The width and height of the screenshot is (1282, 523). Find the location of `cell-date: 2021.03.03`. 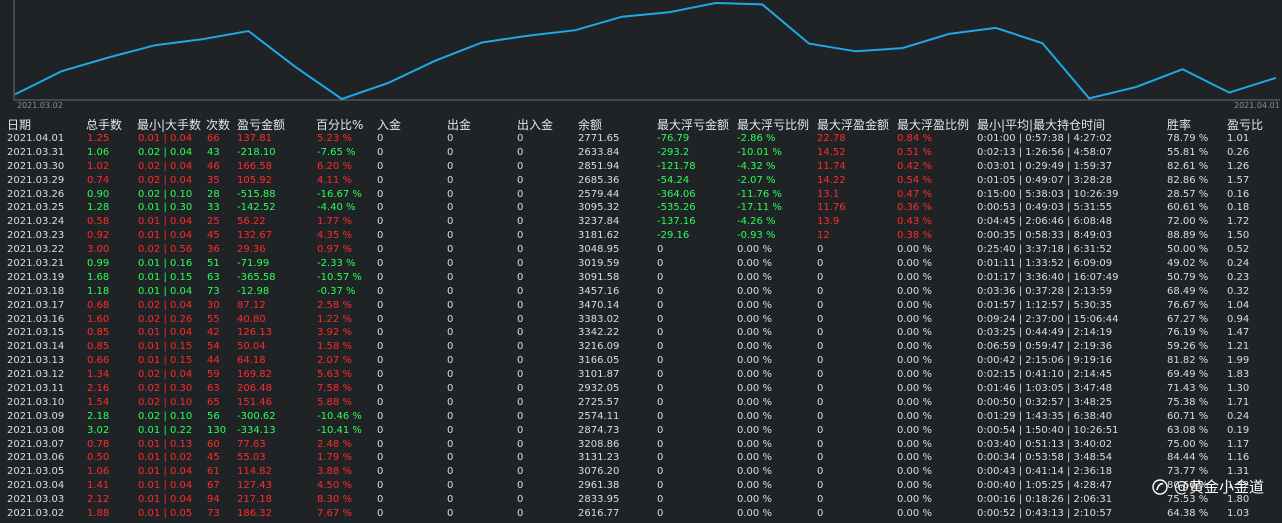

cell-date: 2021.03.03 is located at coordinates (36, 500).